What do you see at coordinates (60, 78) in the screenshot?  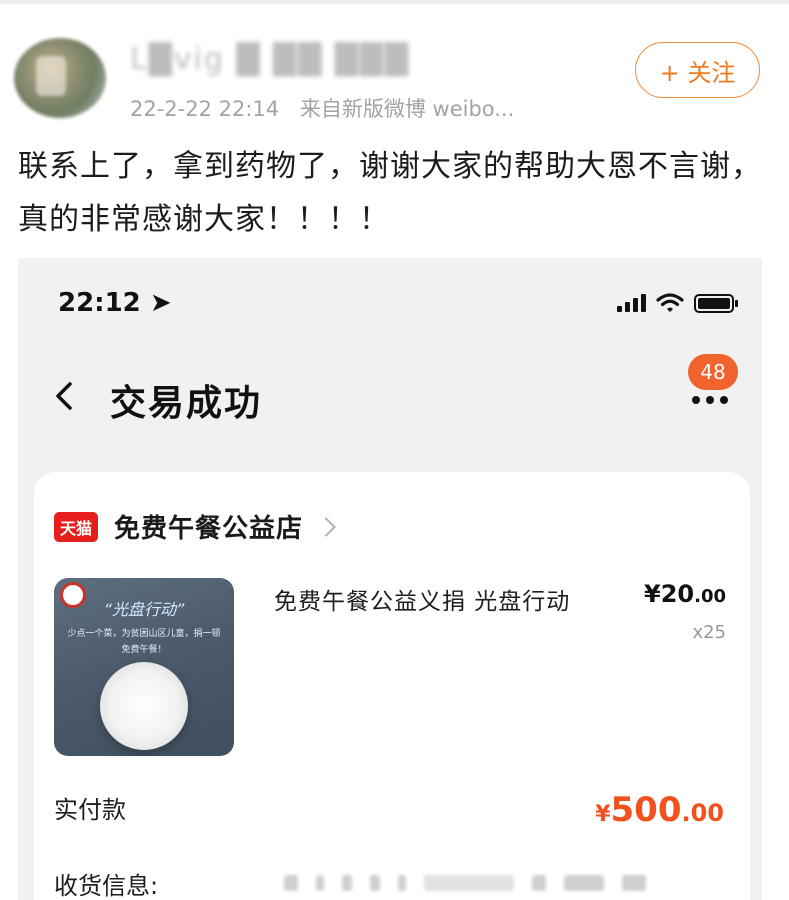 I see `avatar` at bounding box center [60, 78].